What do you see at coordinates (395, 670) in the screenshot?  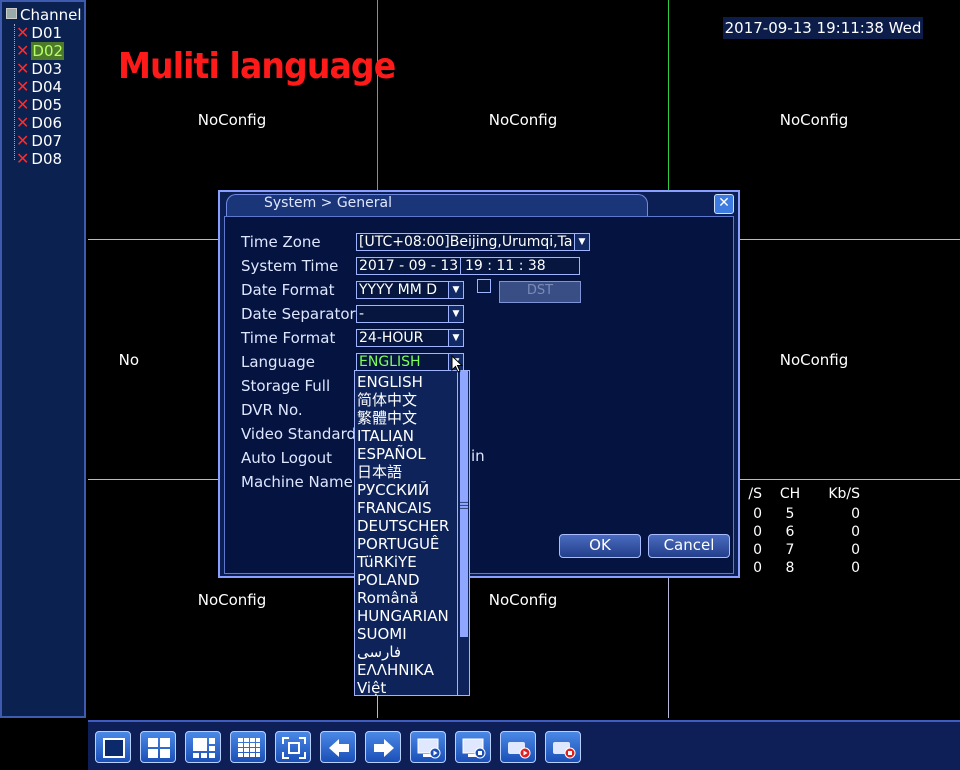 I see `language-option: ΕΛΛΗΝΙΚΑ` at bounding box center [395, 670].